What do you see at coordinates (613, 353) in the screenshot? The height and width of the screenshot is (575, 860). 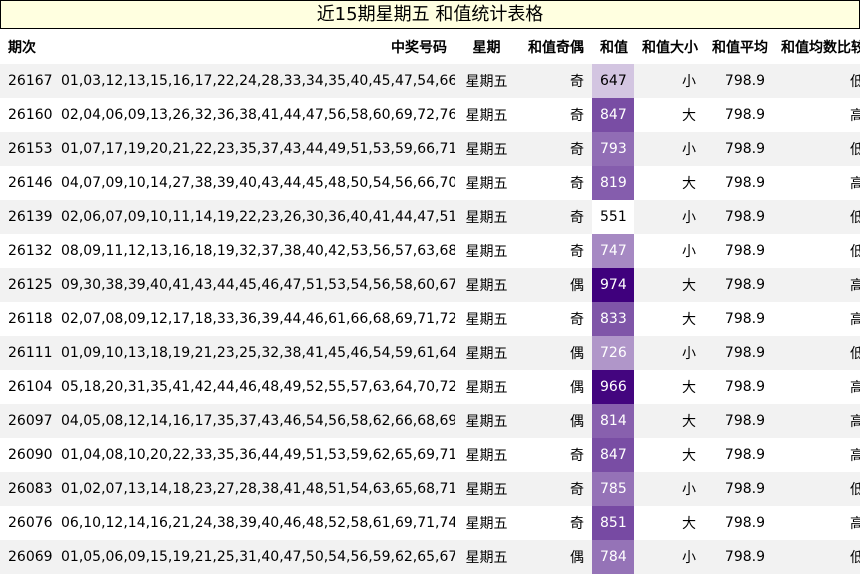 I see `cell-sum: 726` at bounding box center [613, 353].